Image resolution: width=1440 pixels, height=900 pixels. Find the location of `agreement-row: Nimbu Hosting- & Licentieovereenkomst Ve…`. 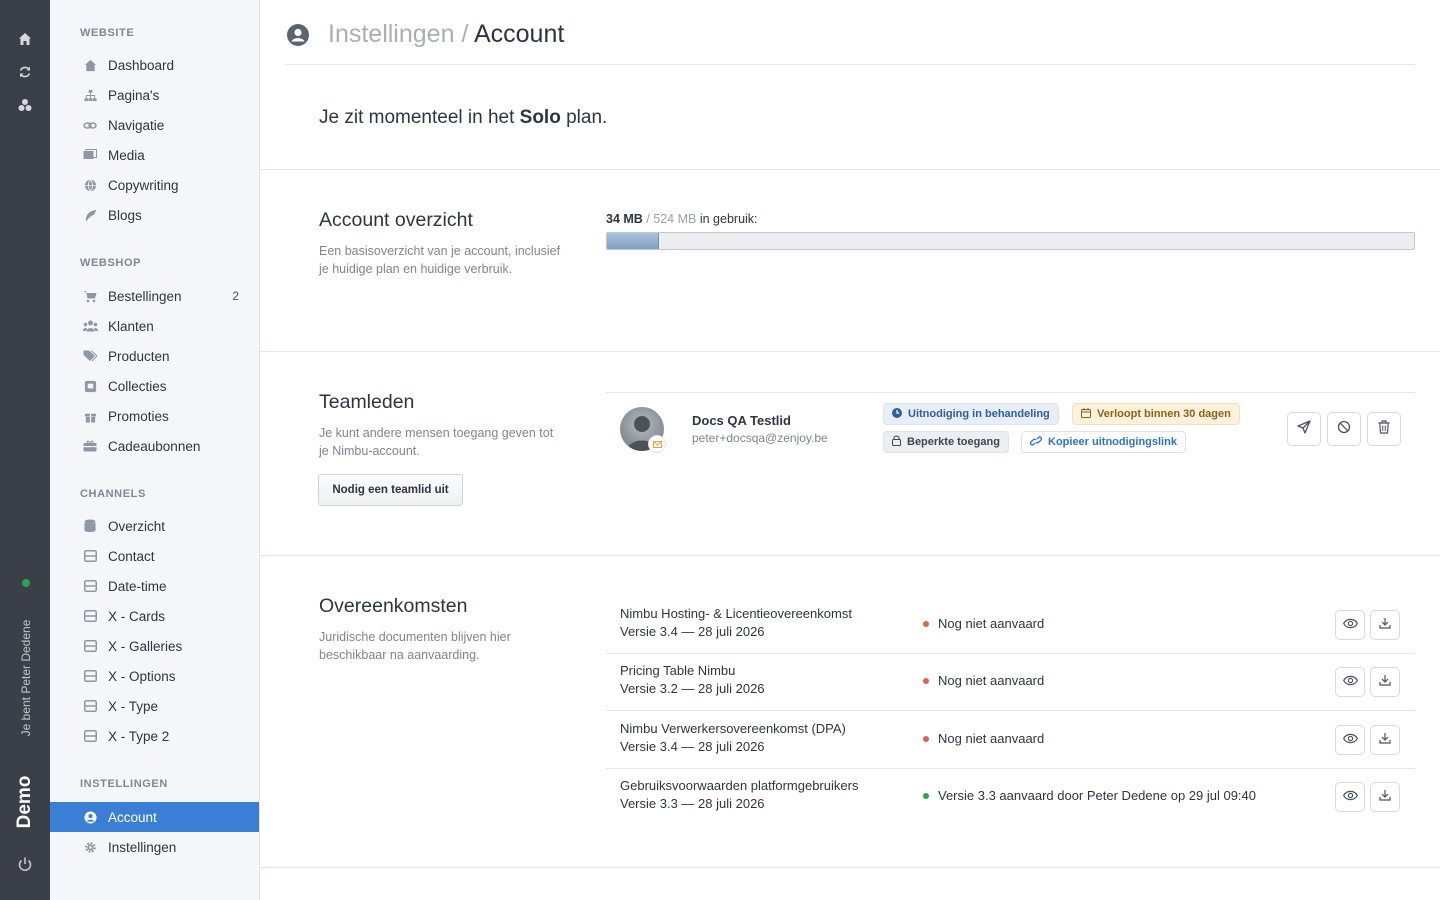

agreement-row: Nimbu Hosting- & Licentieovereenkomst Ve… is located at coordinates (1010, 625).